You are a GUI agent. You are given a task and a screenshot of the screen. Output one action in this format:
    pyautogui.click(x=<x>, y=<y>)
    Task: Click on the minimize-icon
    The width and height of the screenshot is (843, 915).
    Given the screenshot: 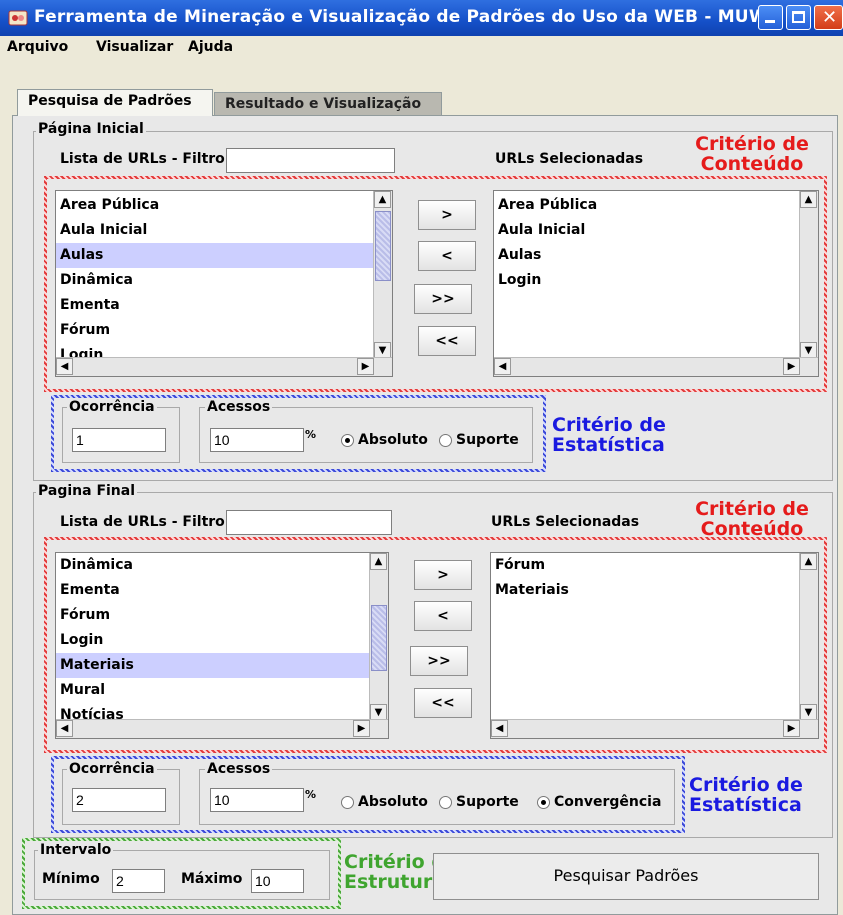 What is the action you would take?
    pyautogui.click(x=770, y=17)
    